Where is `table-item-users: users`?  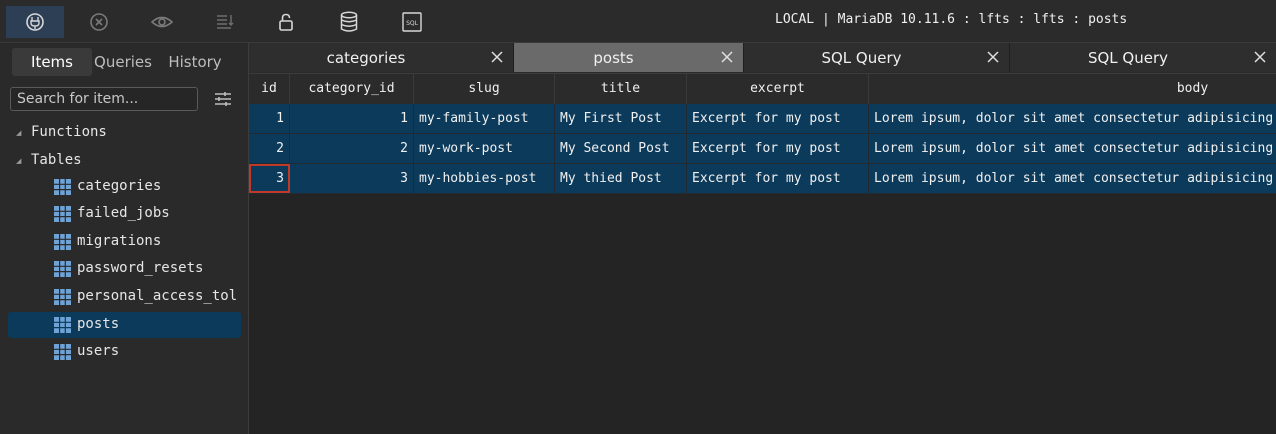 table-item-users: users is located at coordinates (124, 352).